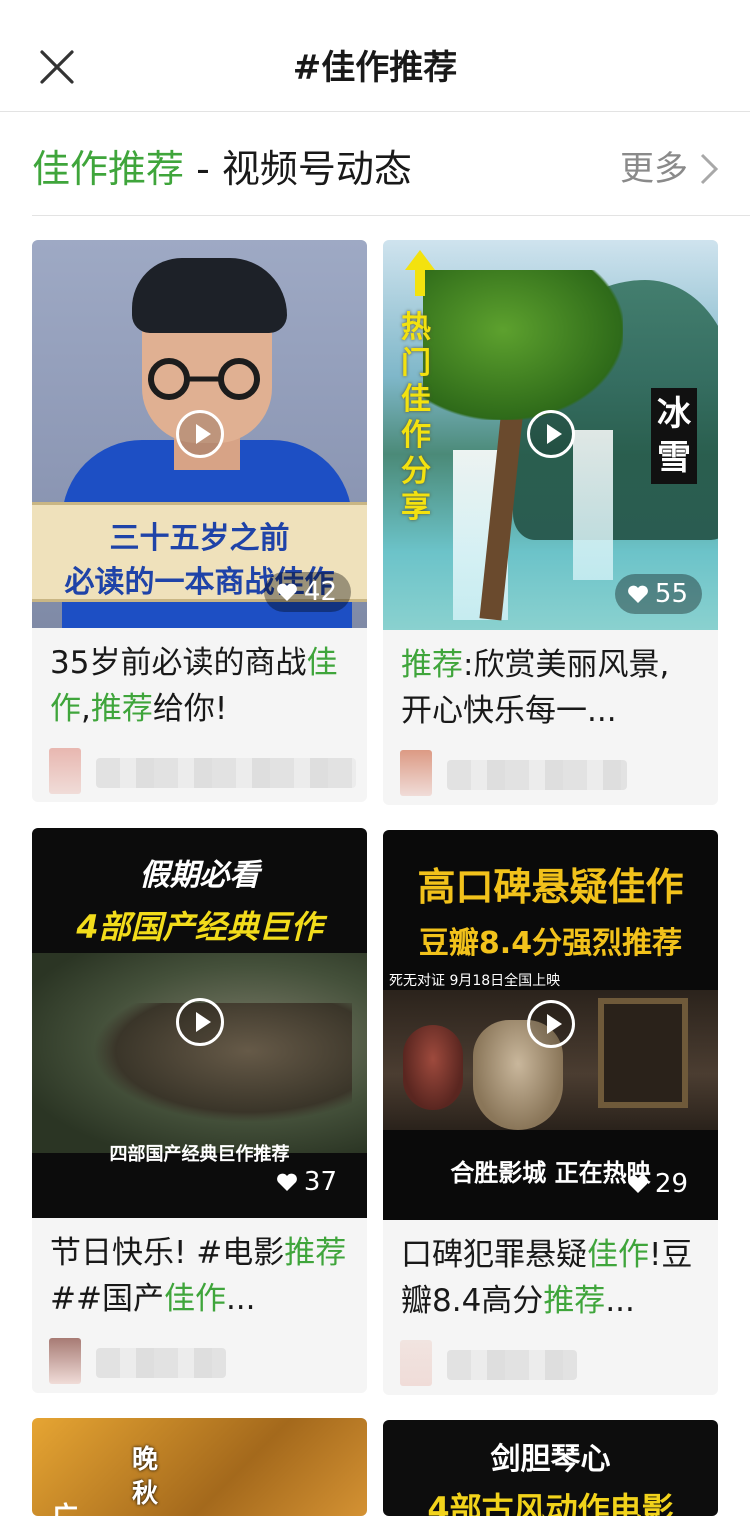  Describe the element at coordinates (375, 68) in the screenshot. I see `page-title: #佳作推荐` at that location.